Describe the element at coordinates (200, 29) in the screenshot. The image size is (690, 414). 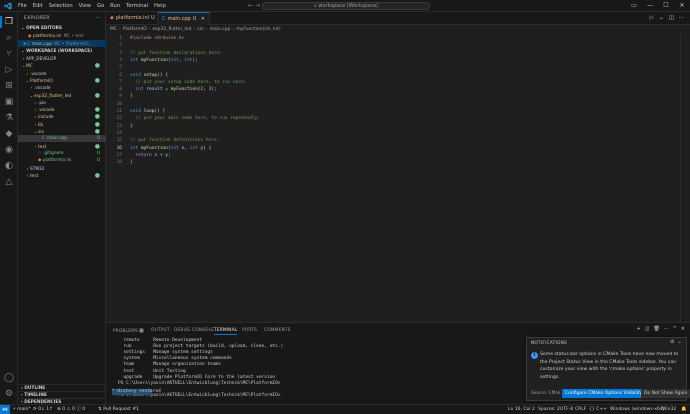
I see `breadcrumb-item: src` at that location.